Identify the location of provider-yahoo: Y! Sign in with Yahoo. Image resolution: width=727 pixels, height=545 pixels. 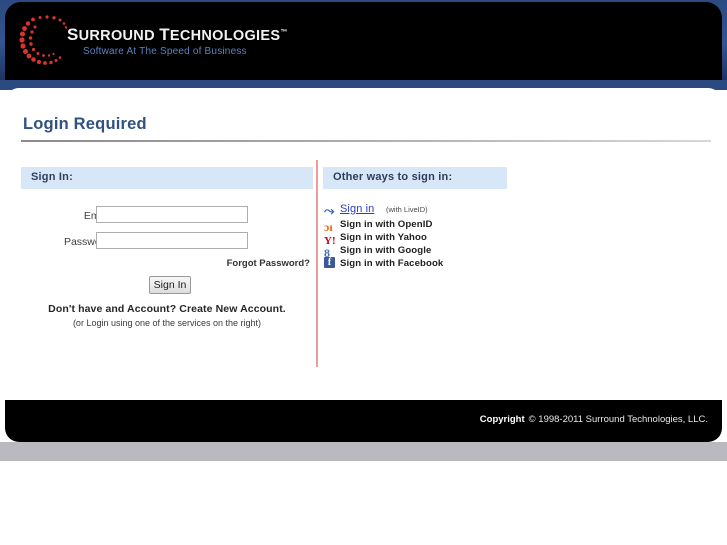
(424, 239).